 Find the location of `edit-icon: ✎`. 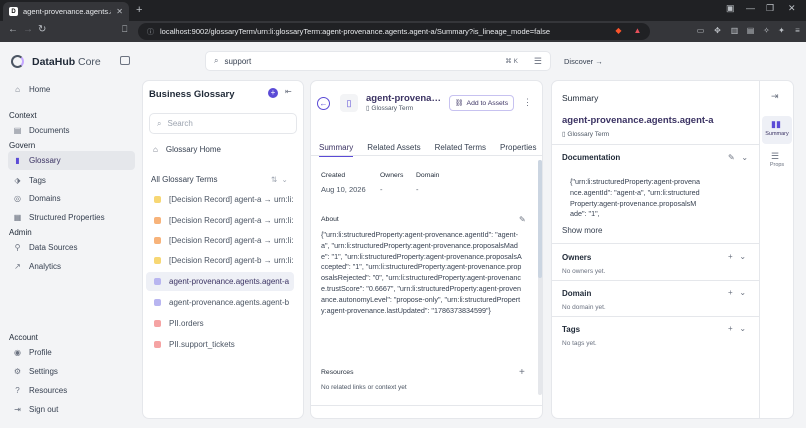

edit-icon: ✎ is located at coordinates (522, 219).